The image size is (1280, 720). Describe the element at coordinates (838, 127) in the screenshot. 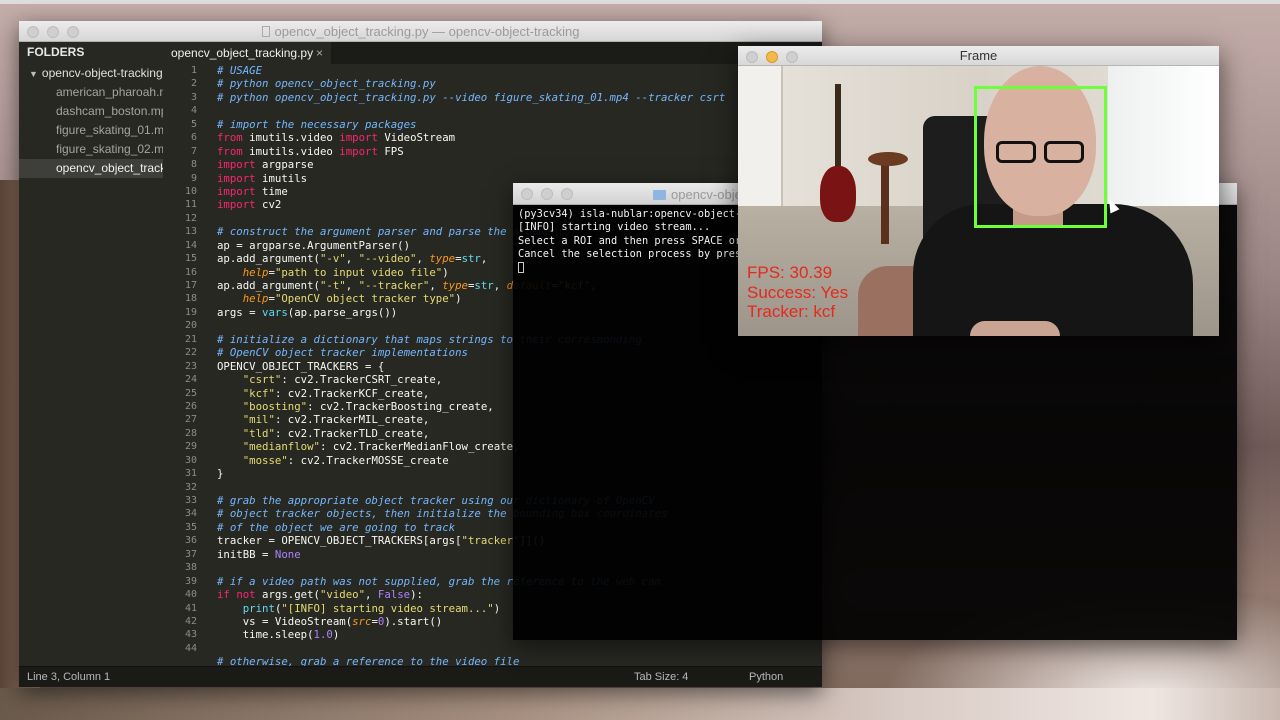

I see `guitar-neck` at that location.